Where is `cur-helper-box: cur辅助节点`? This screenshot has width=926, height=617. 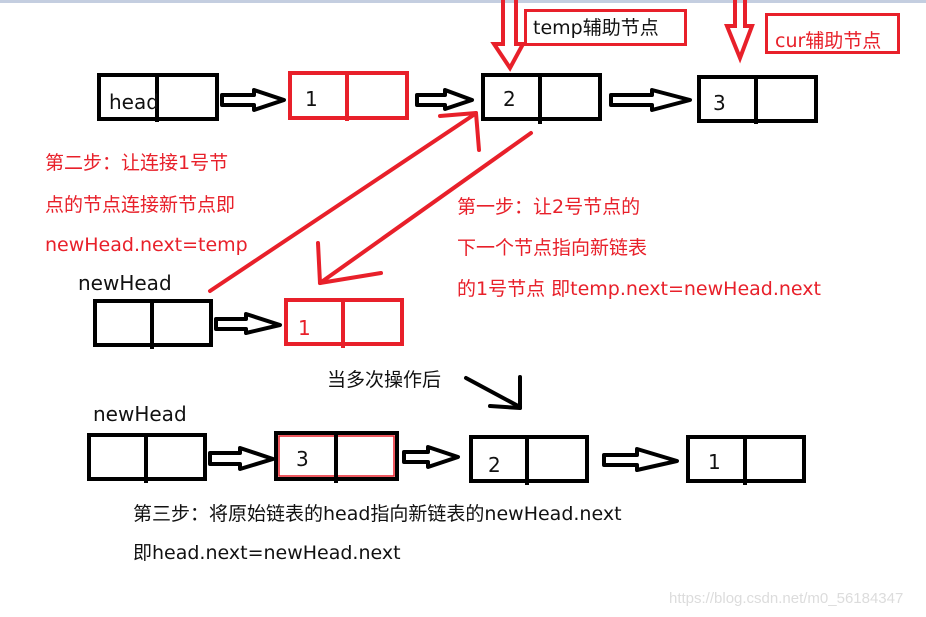 cur-helper-box: cur辅助节点 is located at coordinates (832, 33).